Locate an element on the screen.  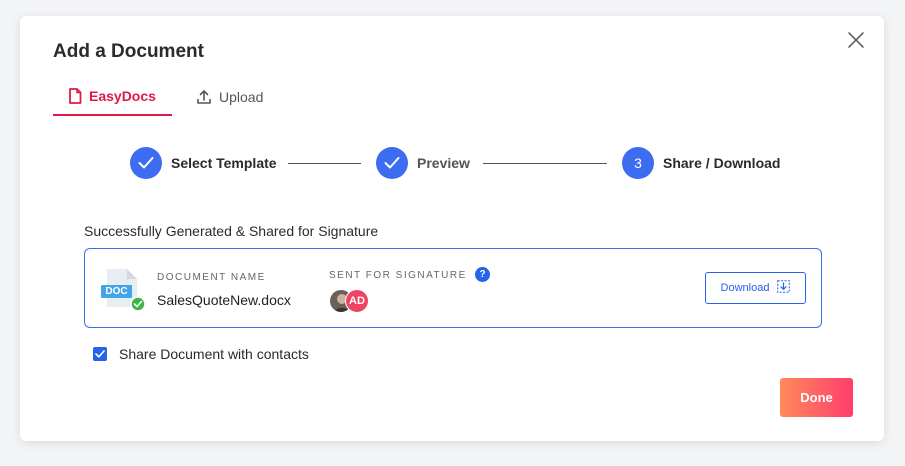
share-with-contacts-row: Share Document with contacts is located at coordinates (201, 354).